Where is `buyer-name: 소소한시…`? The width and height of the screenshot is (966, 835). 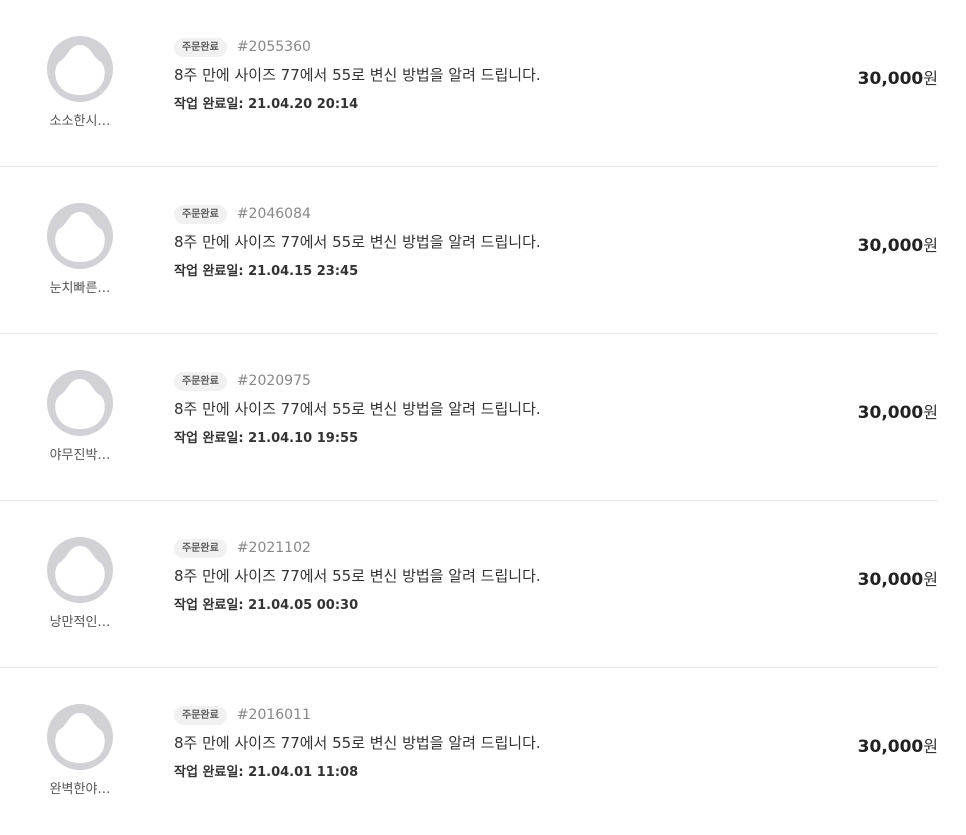
buyer-name: 소소한시… is located at coordinates (80, 121).